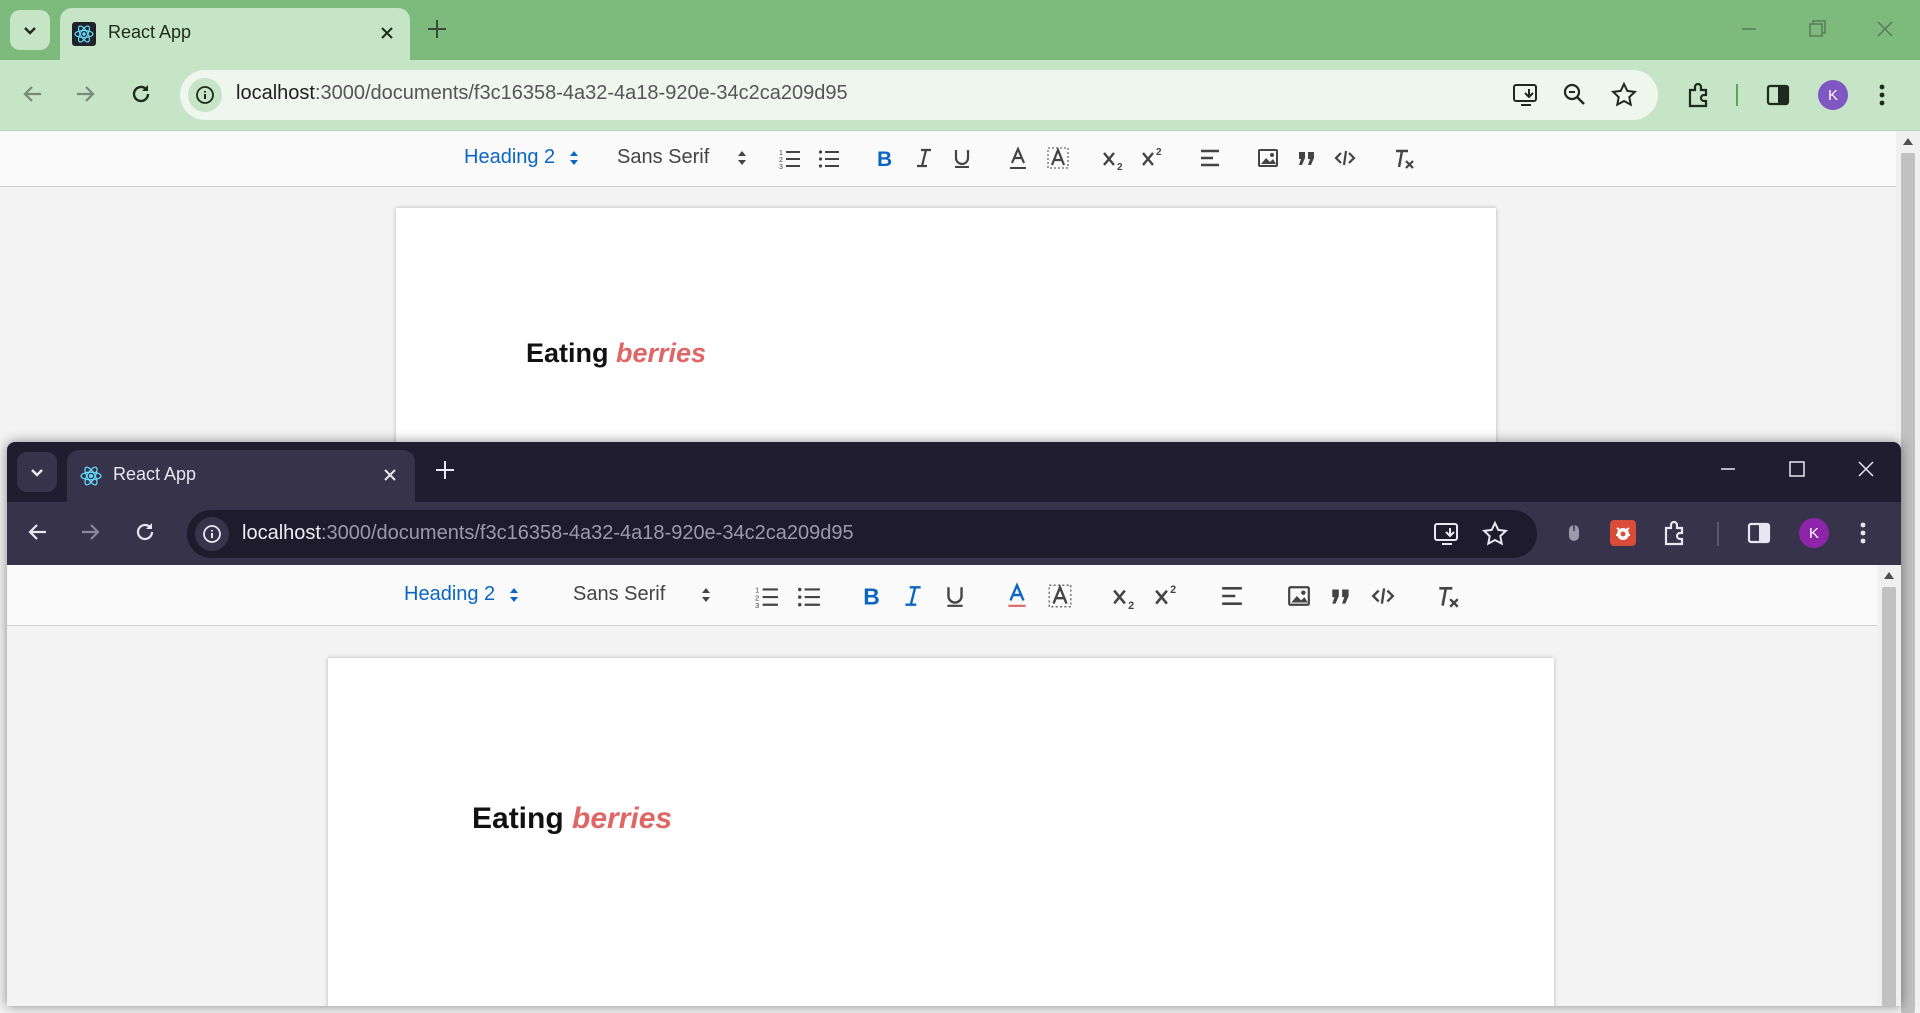 The image size is (1920, 1013). What do you see at coordinates (1718, 534) in the screenshot?
I see `toolbar-divider` at bounding box center [1718, 534].